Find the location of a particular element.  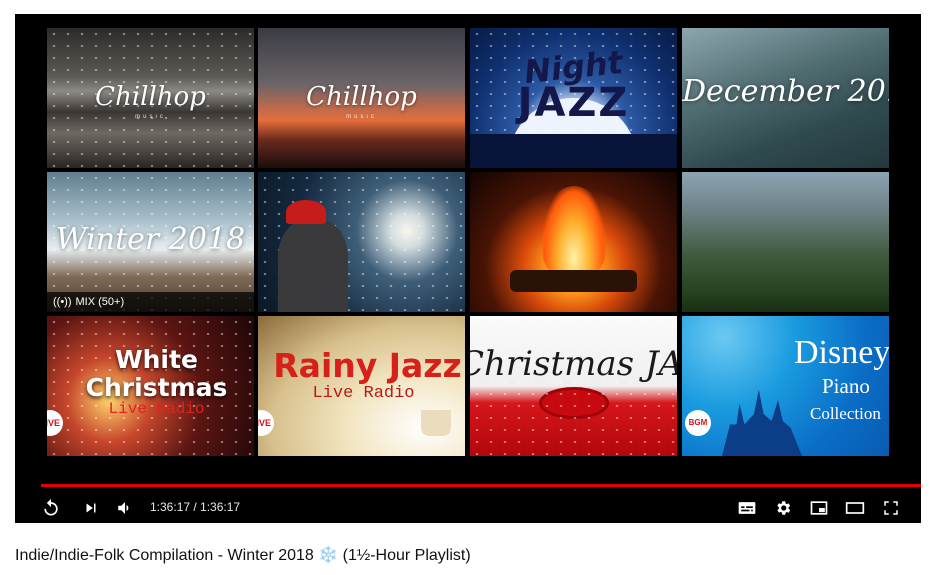

endscreen-tile-night-jazz: Night JAZZ is located at coordinates (573, 98).